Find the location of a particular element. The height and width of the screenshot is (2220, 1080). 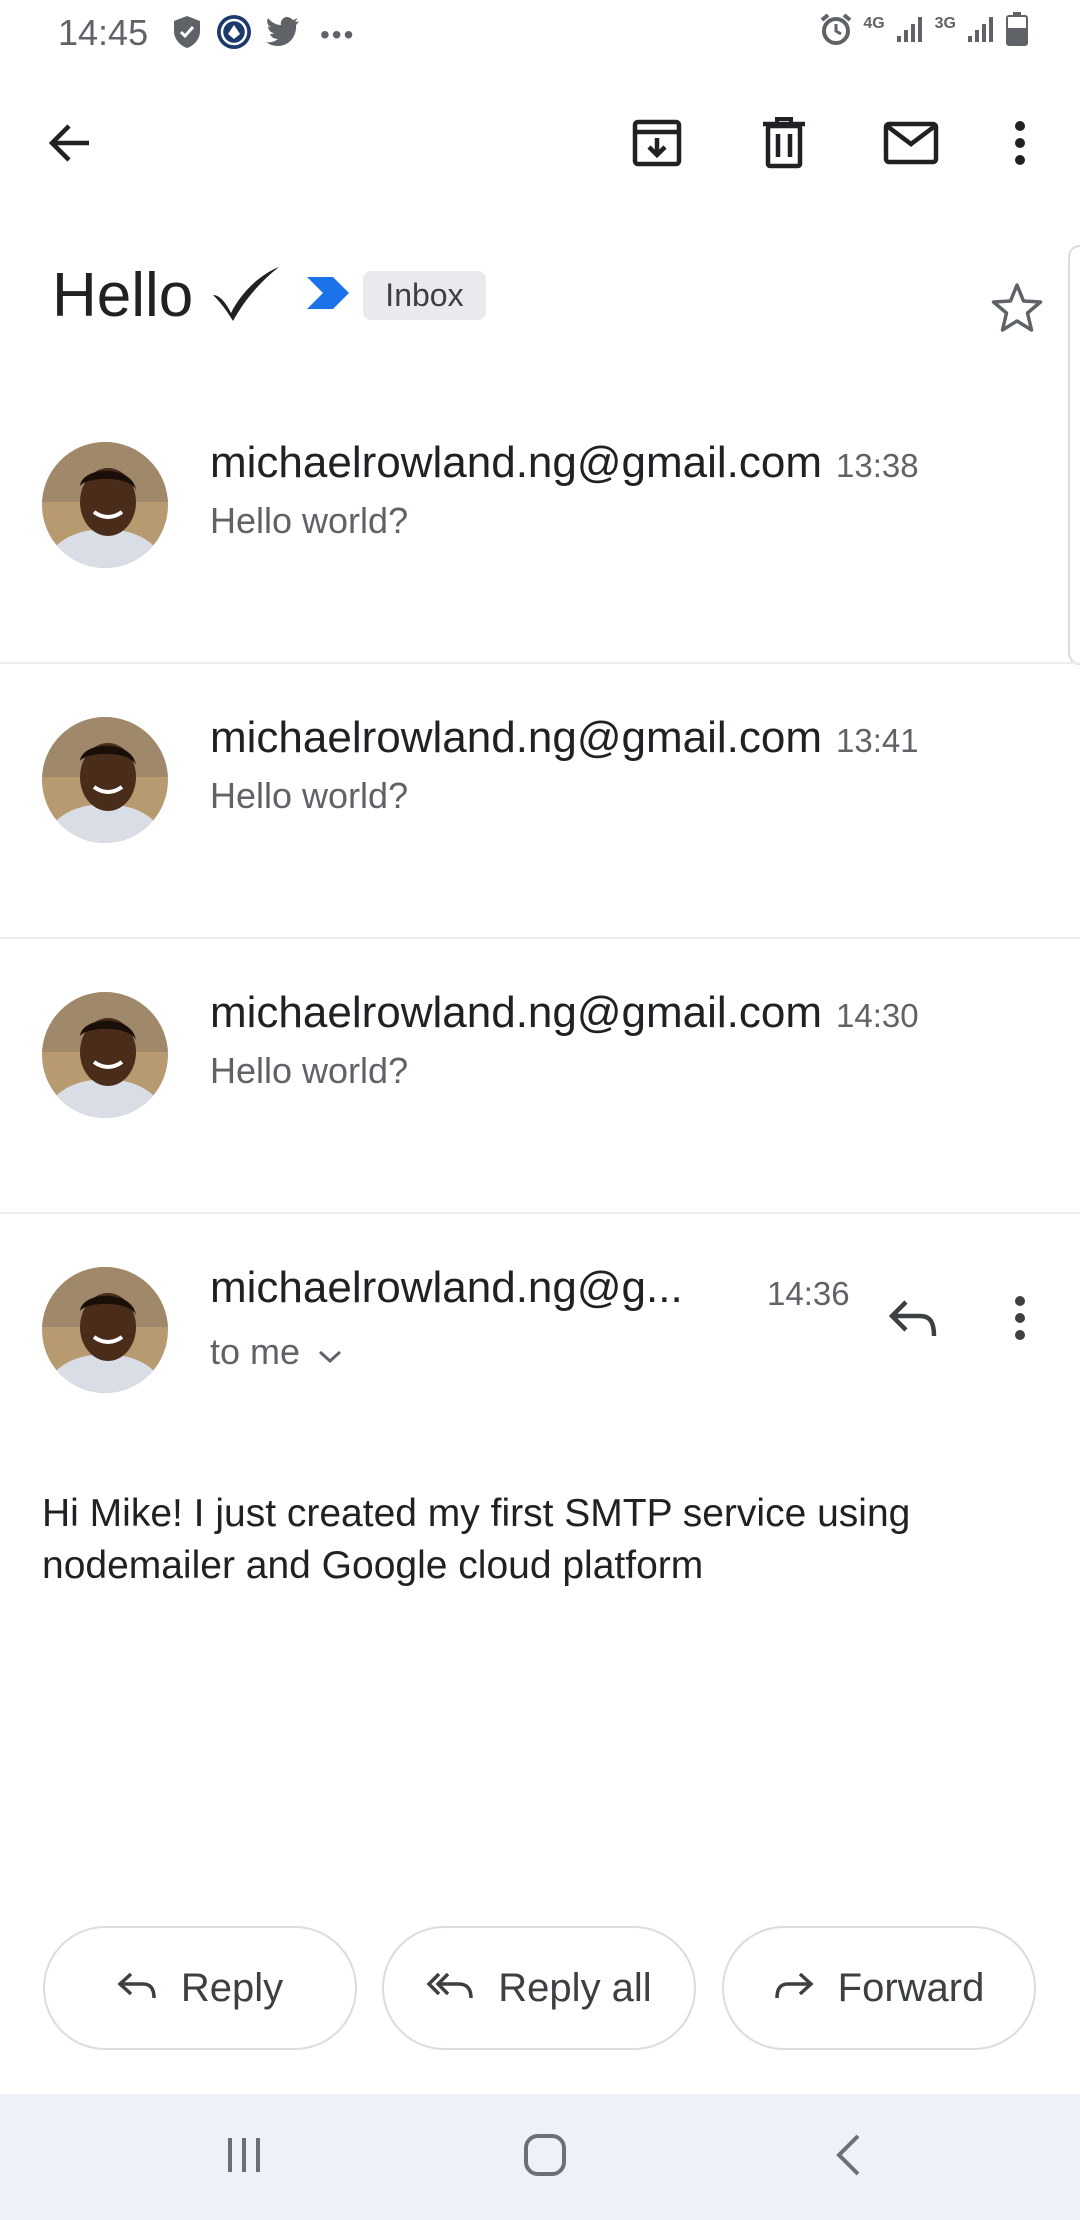

message-more-button is located at coordinates (1020, 1320).